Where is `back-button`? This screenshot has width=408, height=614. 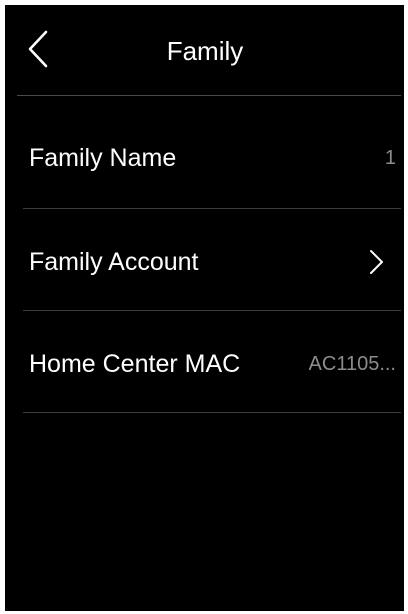
back-button is located at coordinates (47, 49).